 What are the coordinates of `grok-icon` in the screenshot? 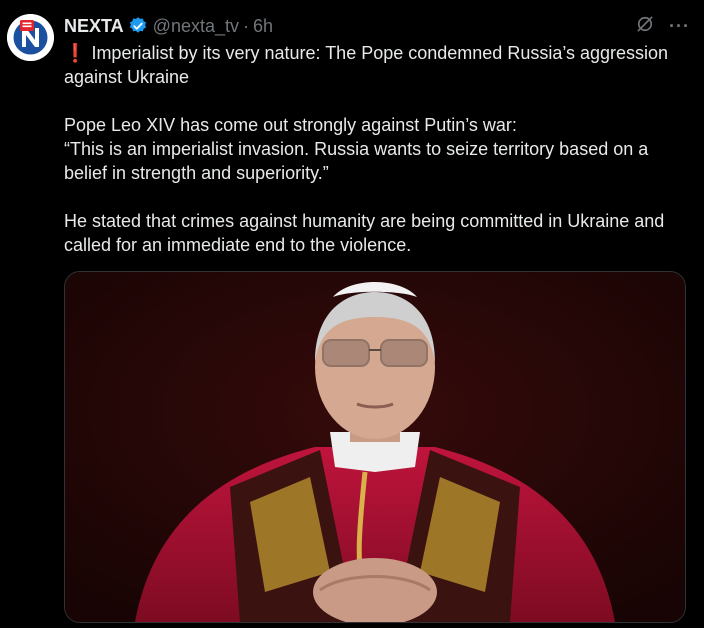 It's located at (645, 26).